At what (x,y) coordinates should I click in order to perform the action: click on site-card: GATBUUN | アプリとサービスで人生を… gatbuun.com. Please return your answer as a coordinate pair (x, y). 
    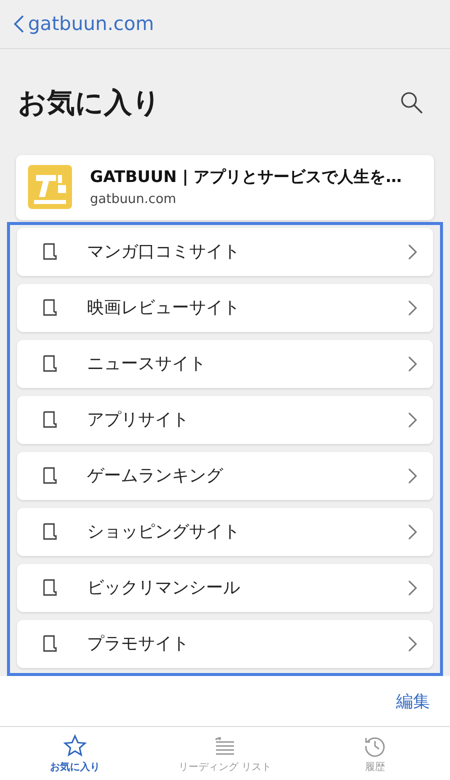
    Looking at the image, I should click on (225, 187).